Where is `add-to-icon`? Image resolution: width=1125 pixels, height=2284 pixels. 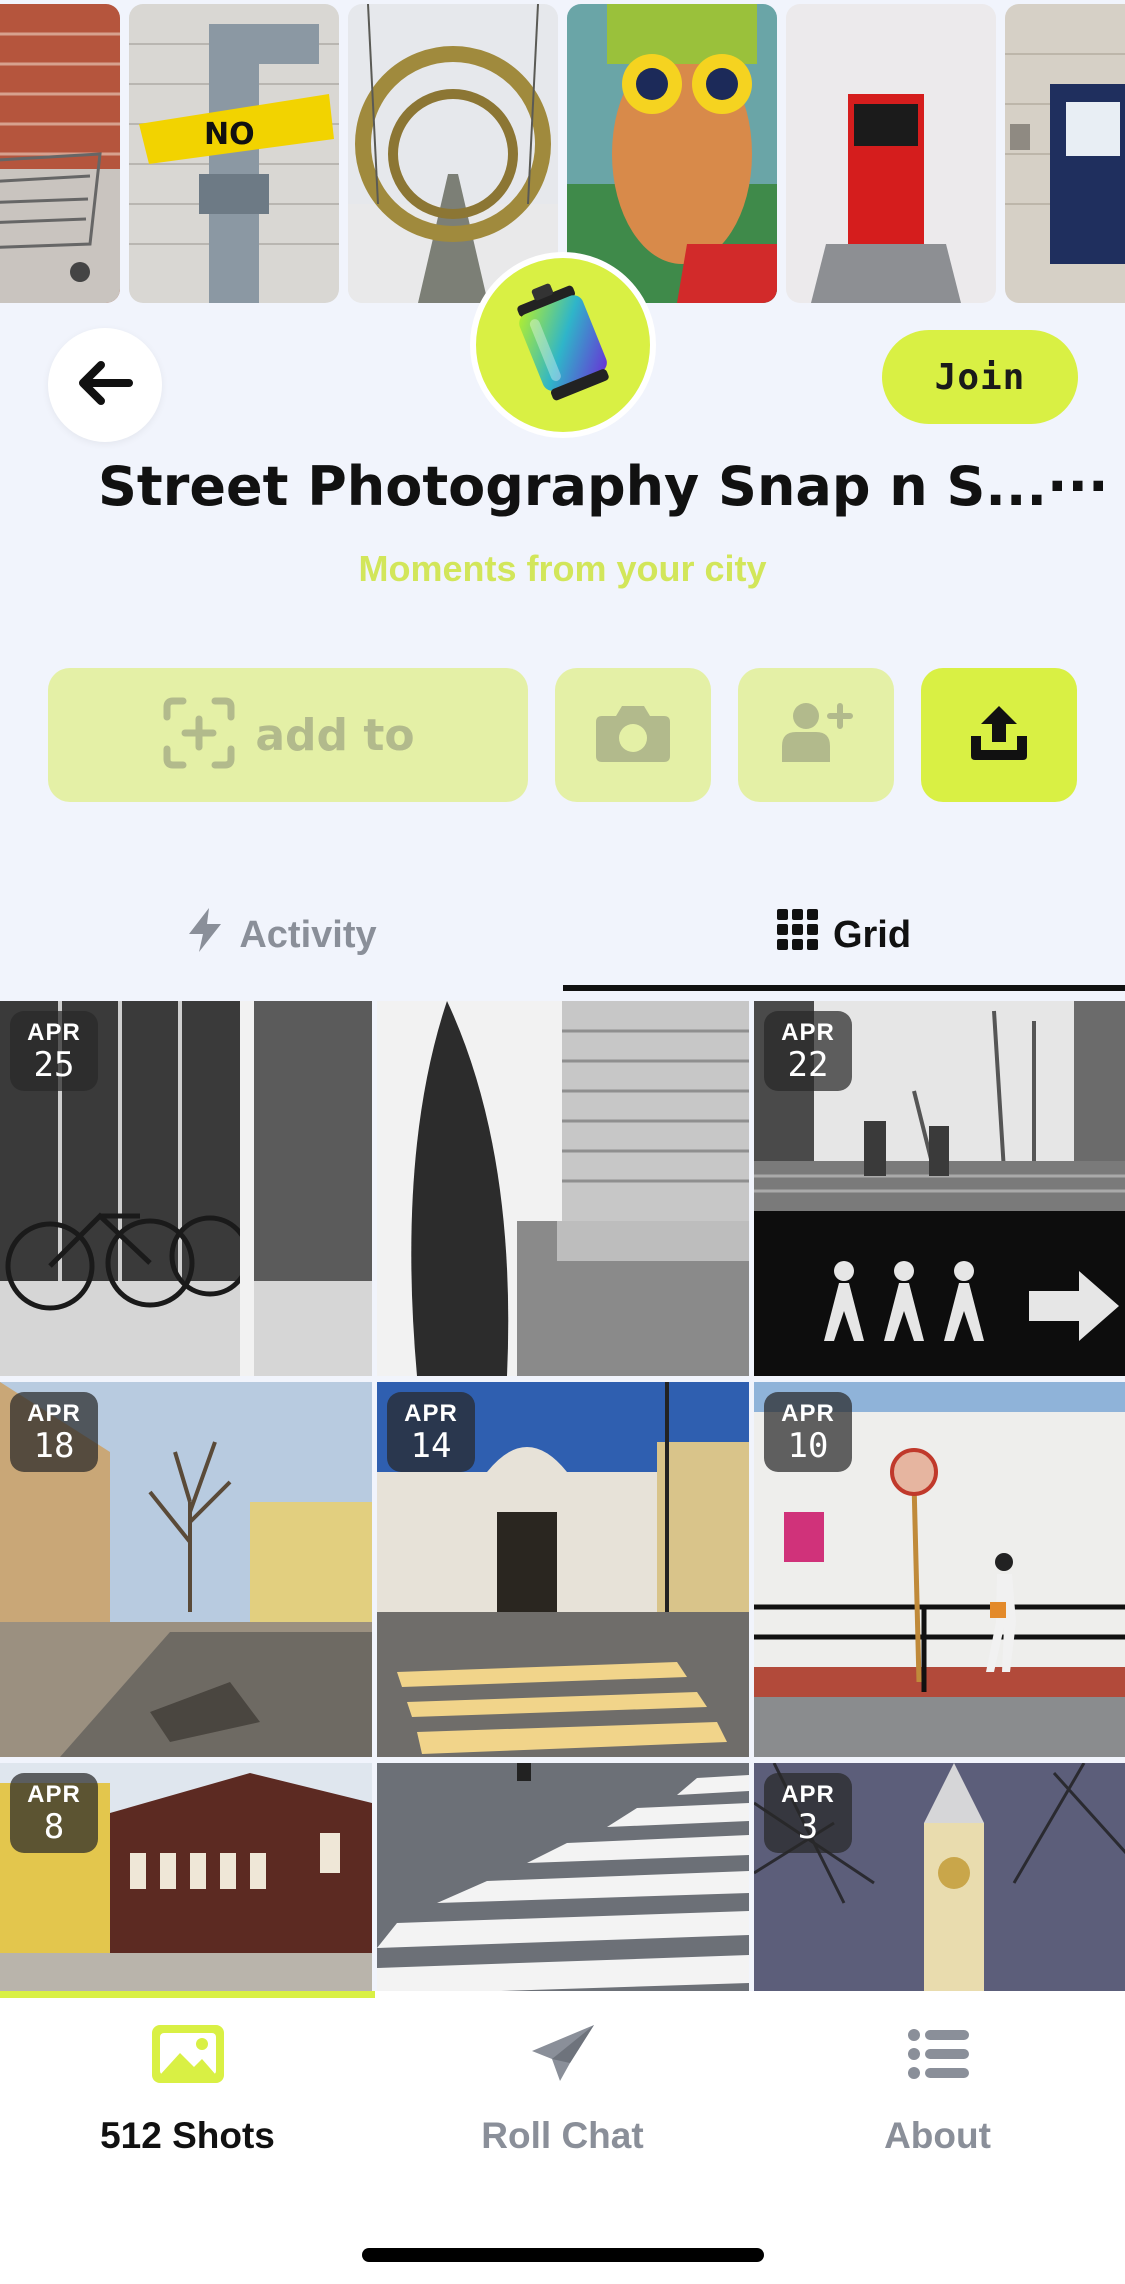
add-to-icon is located at coordinates (199, 735).